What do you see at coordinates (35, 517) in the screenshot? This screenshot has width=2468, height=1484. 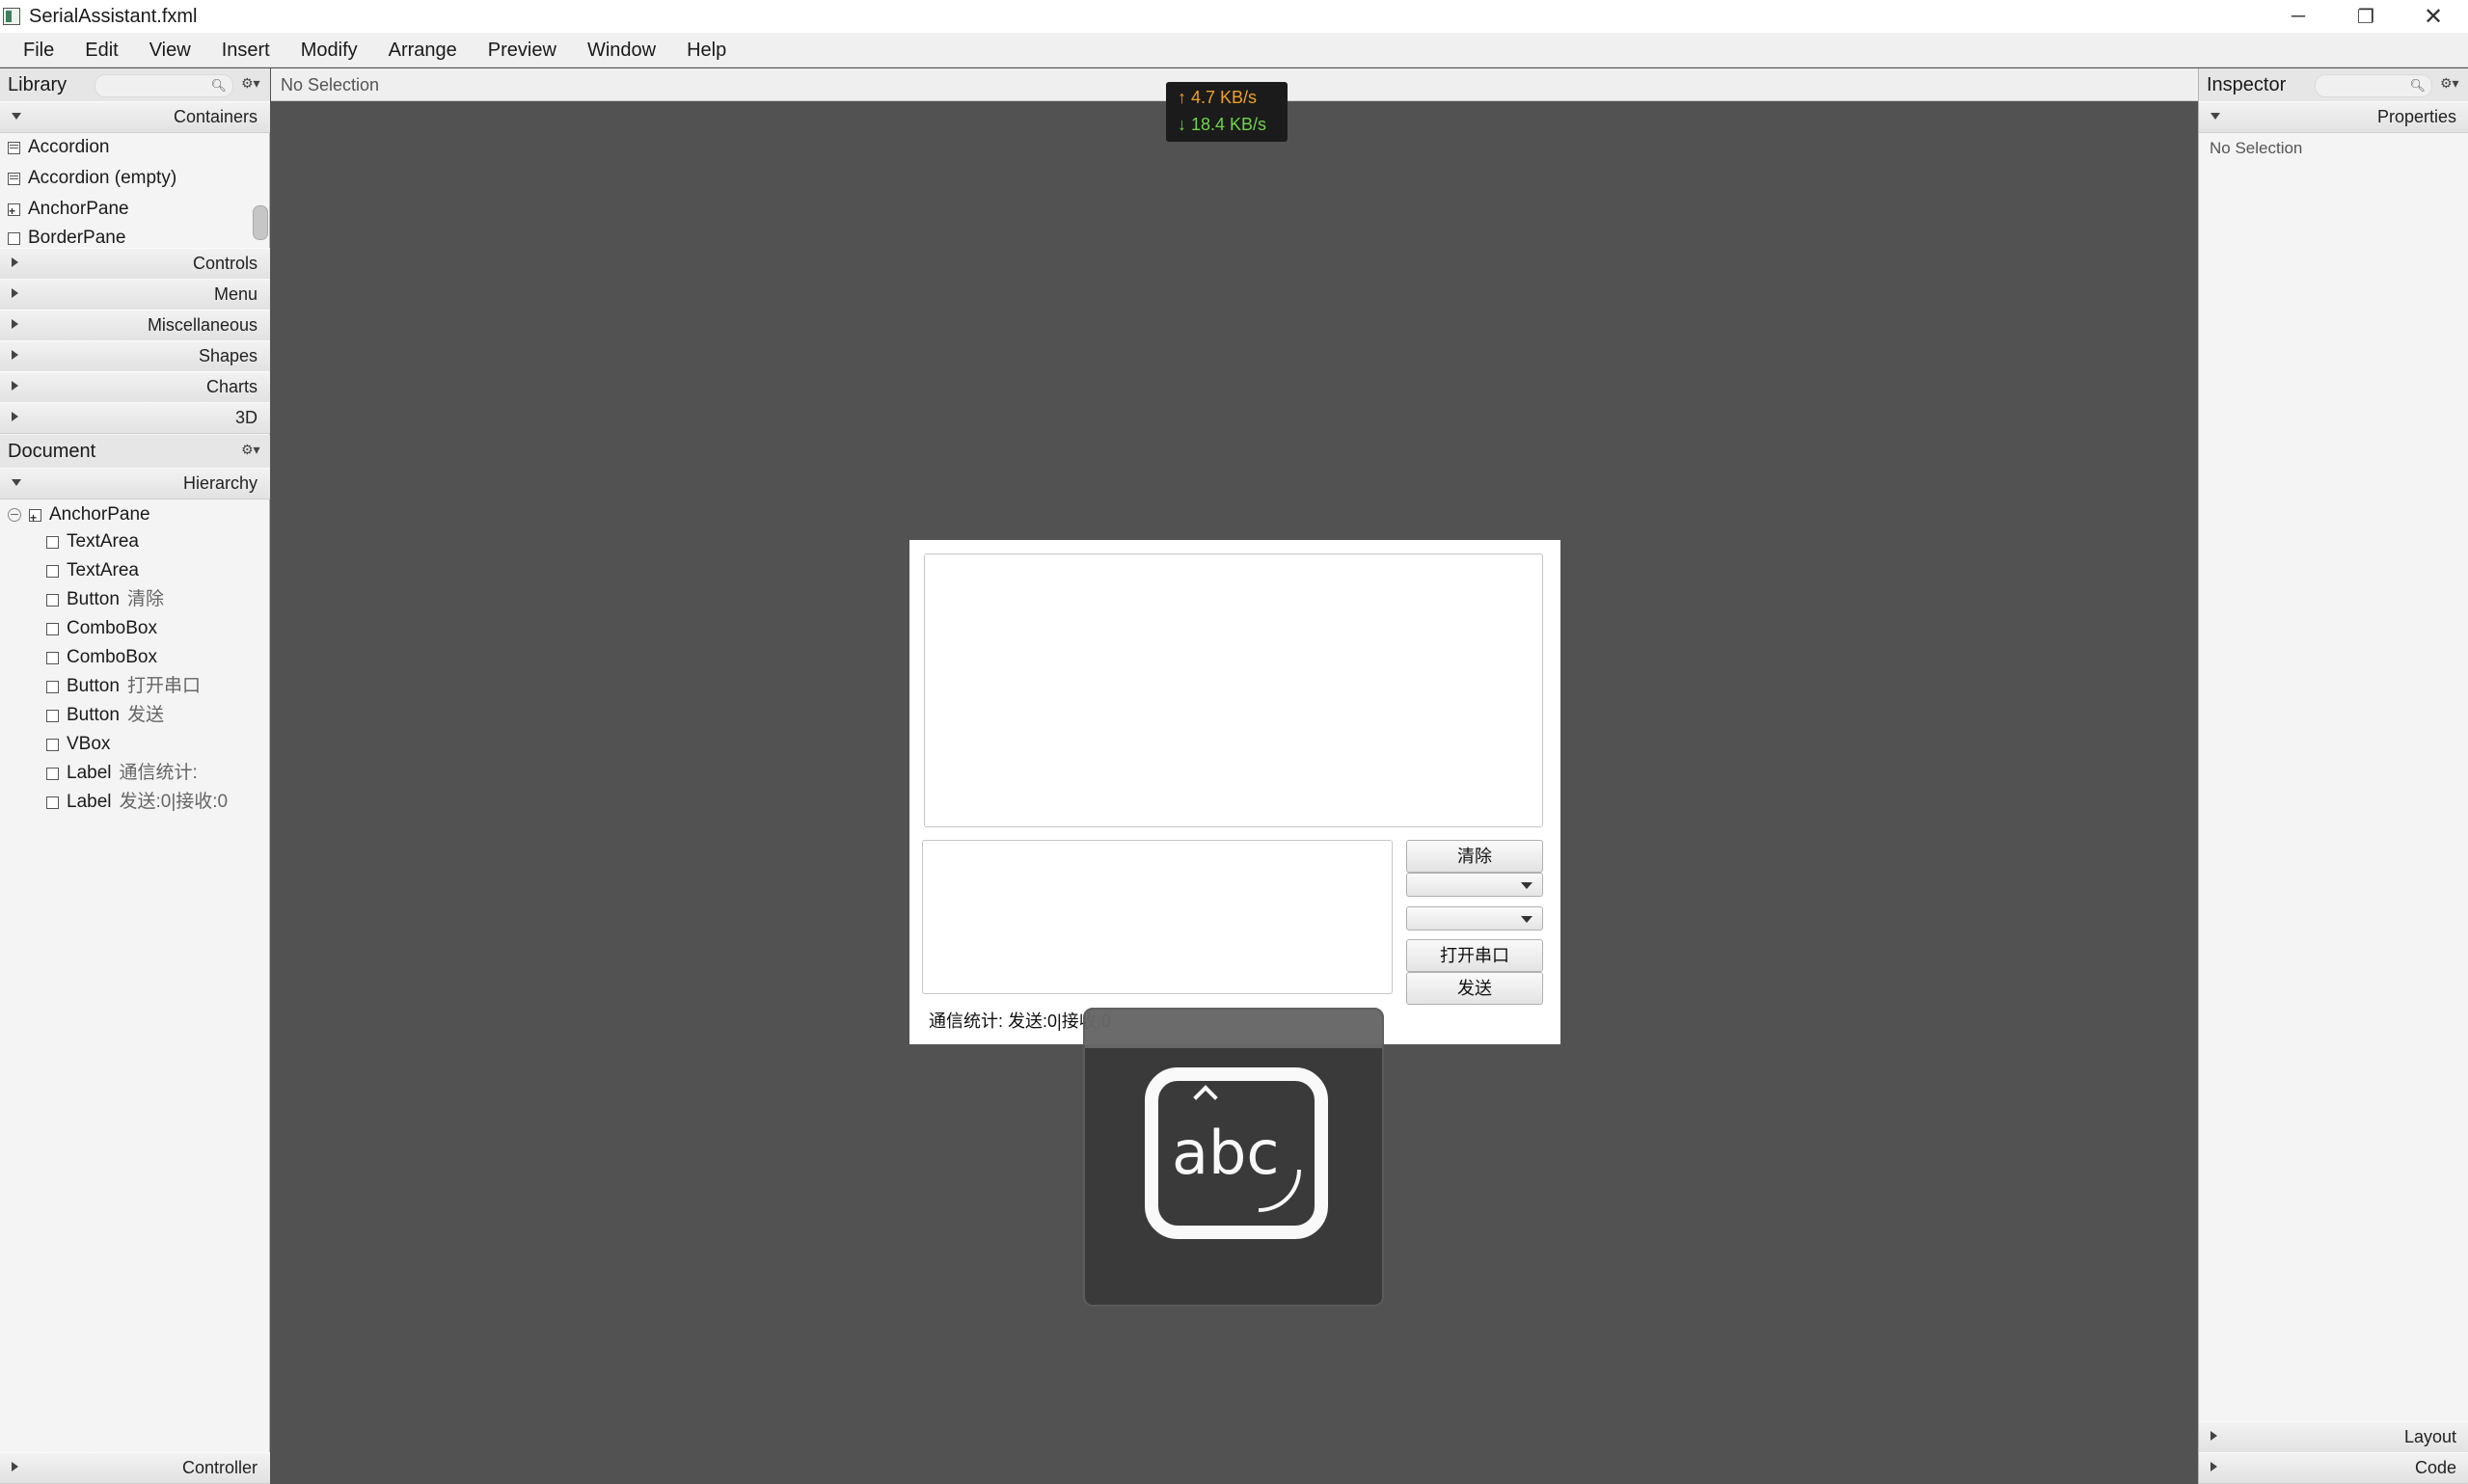 I see `anchorpane-icon` at bounding box center [35, 517].